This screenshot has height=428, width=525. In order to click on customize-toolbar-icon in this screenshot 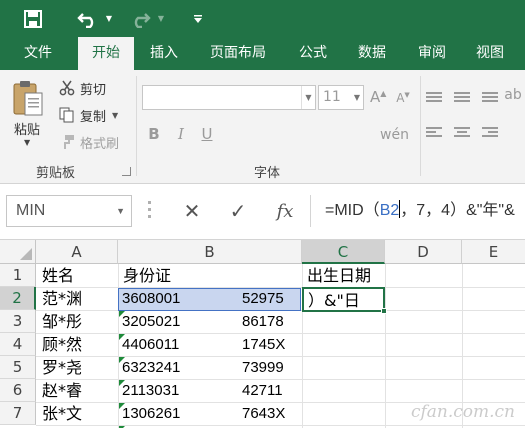, I will do `click(198, 18)`.